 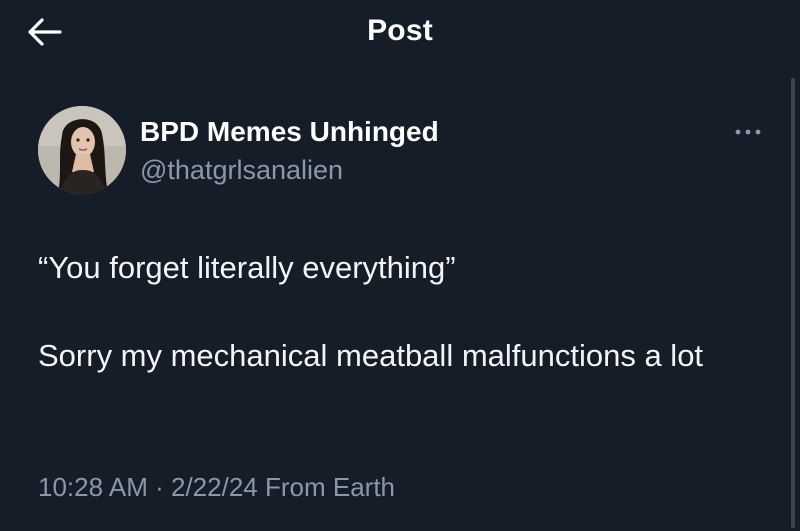 I want to click on avatar, so click(x=82, y=150).